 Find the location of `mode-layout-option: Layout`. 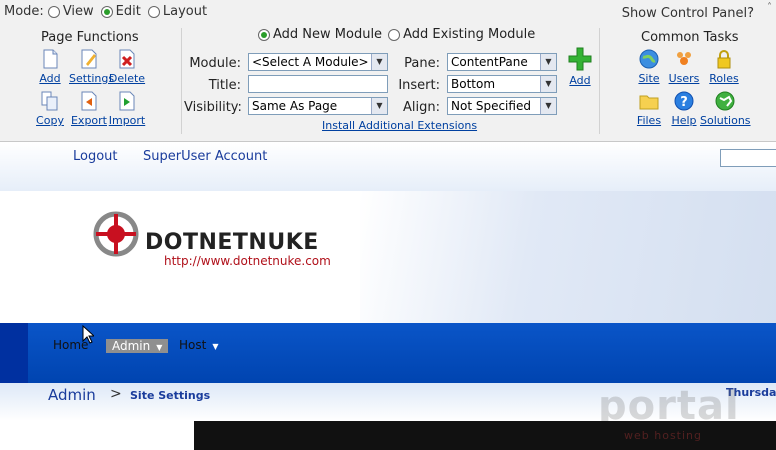

mode-layout-option: Layout is located at coordinates (177, 11).